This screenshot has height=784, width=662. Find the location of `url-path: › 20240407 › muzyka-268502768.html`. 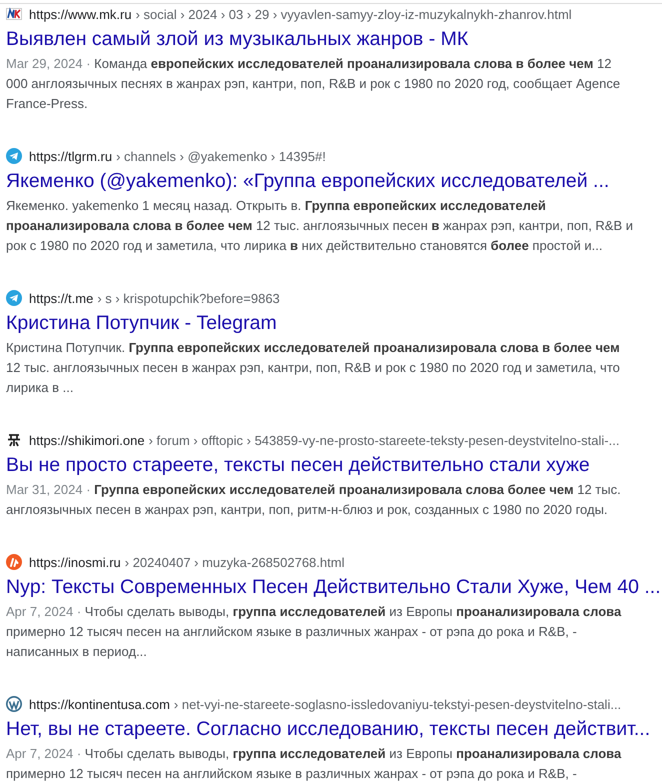

url-path: › 20240407 › muzyka-268502768.html is located at coordinates (234, 562).